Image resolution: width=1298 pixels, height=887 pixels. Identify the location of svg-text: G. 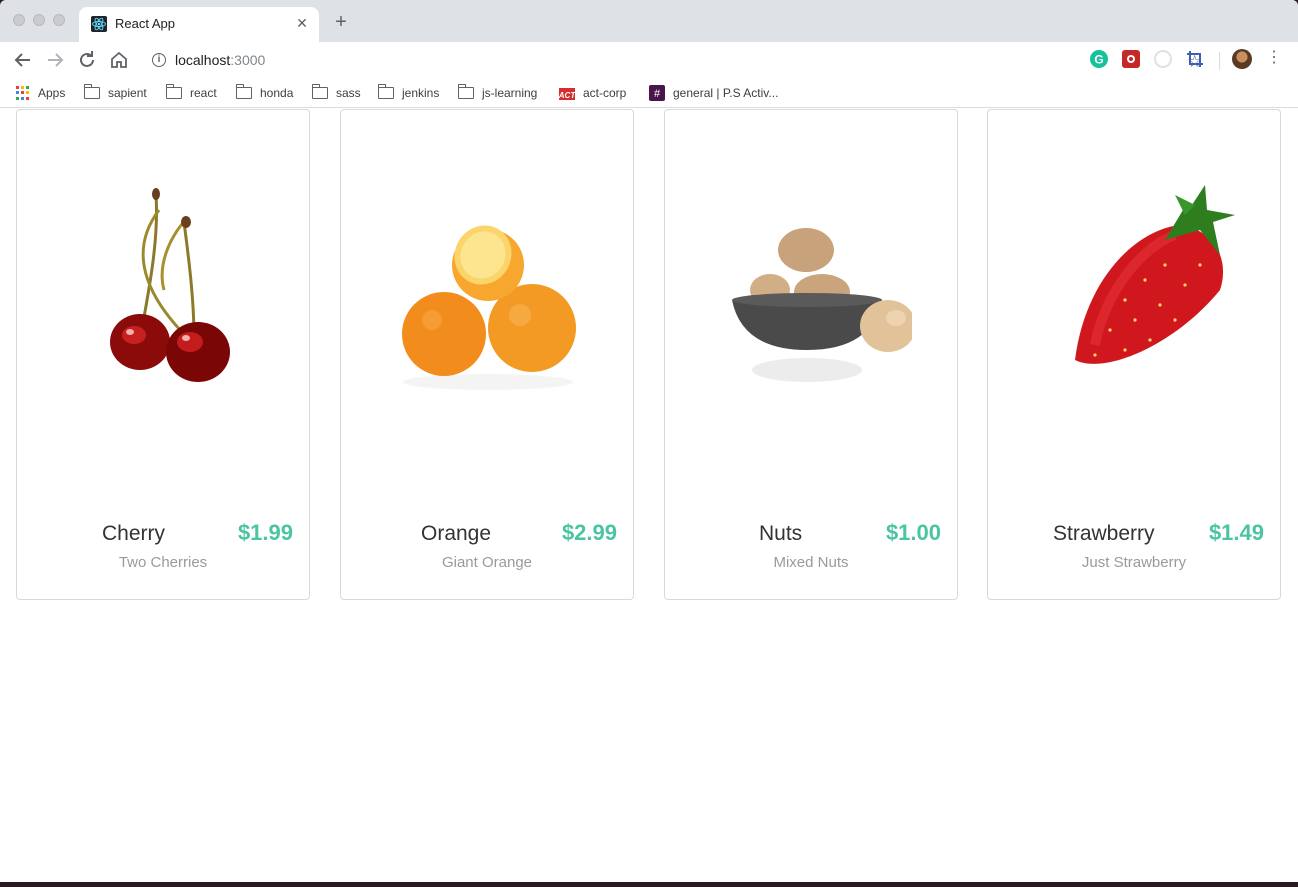
(1098, 60).